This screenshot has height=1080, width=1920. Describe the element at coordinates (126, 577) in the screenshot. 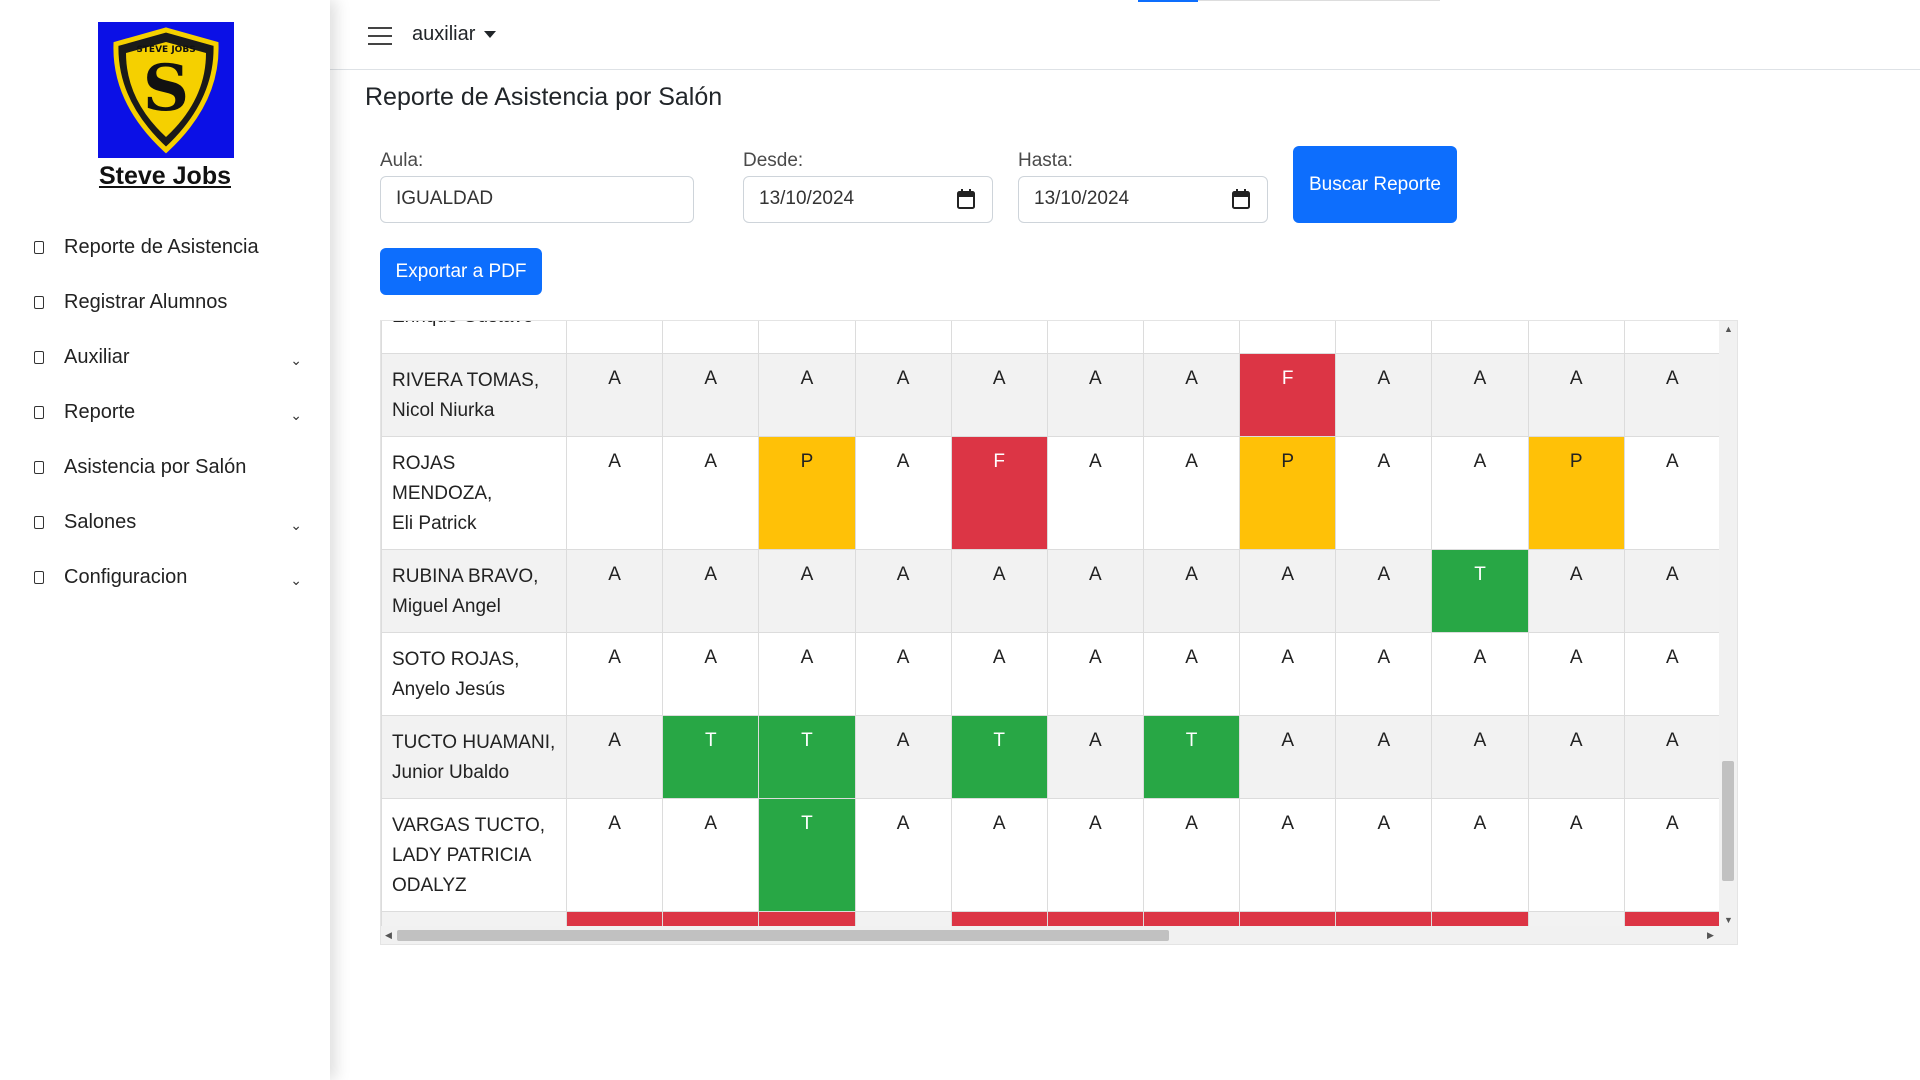

I see `sidebar-item-label: Configuracion` at that location.